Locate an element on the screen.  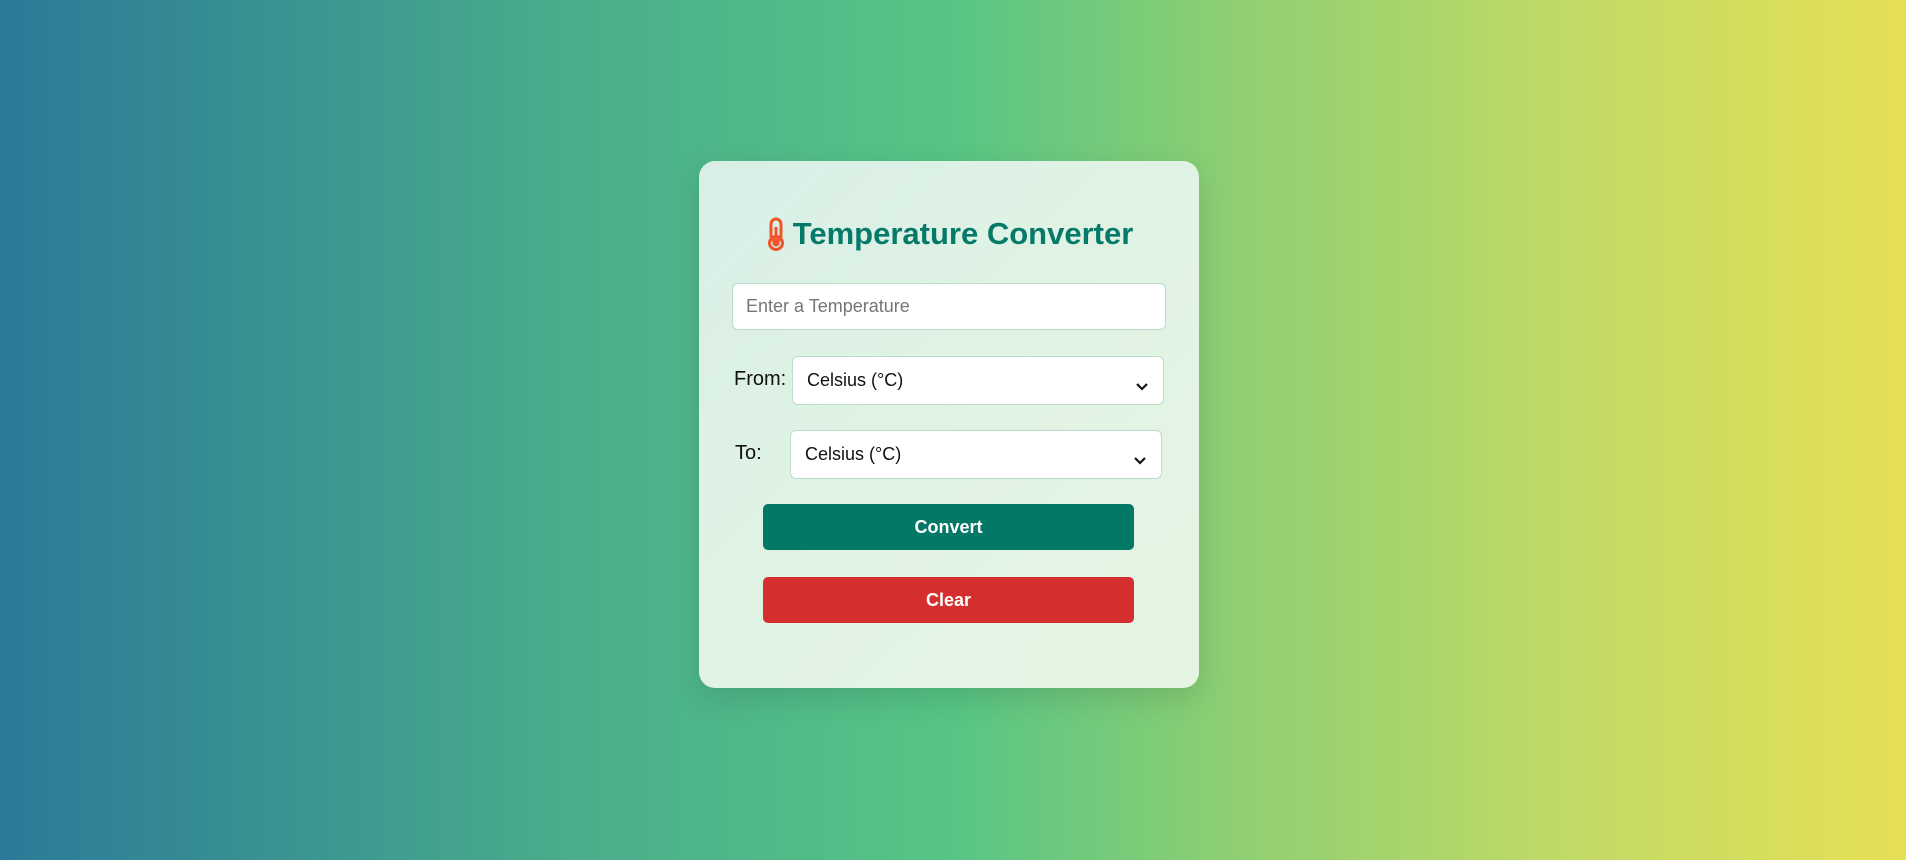
from-label: From: is located at coordinates (760, 379).